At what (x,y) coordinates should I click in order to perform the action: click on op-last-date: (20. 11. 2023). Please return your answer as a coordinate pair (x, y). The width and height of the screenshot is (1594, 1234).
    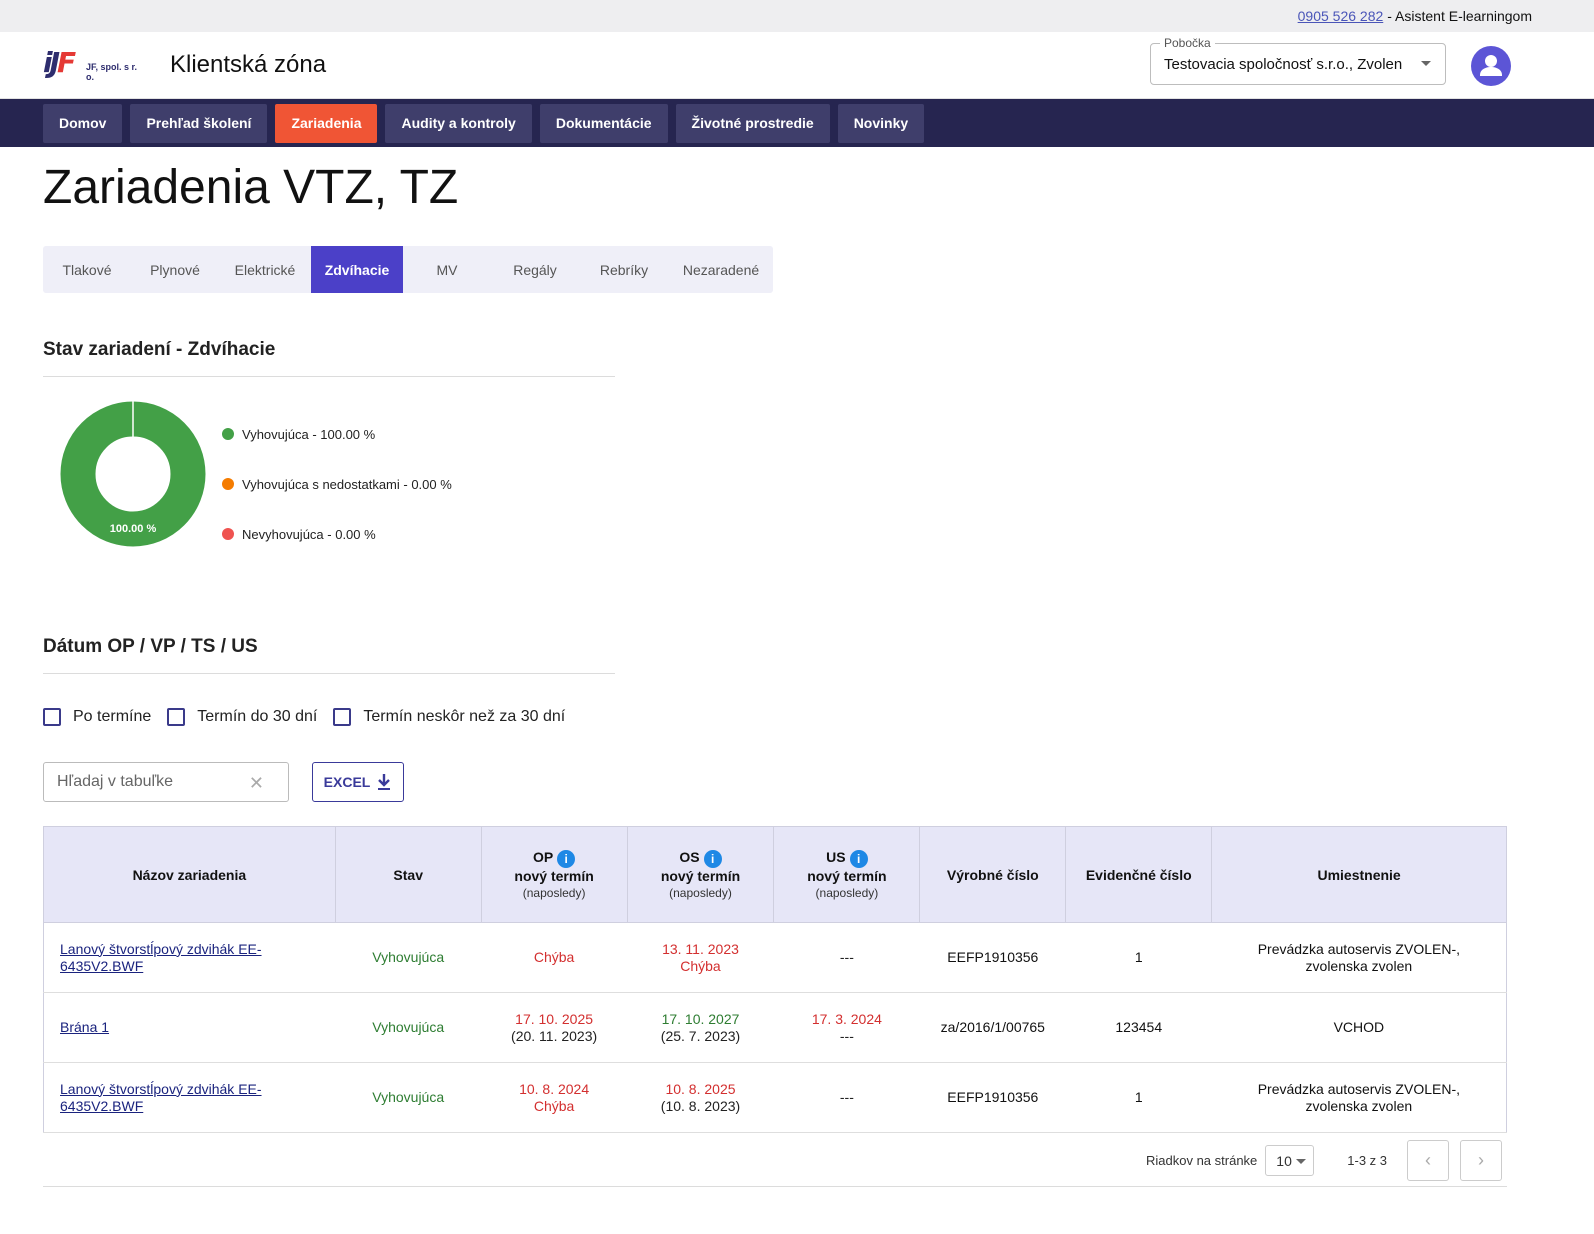
    Looking at the image, I should click on (554, 1035).